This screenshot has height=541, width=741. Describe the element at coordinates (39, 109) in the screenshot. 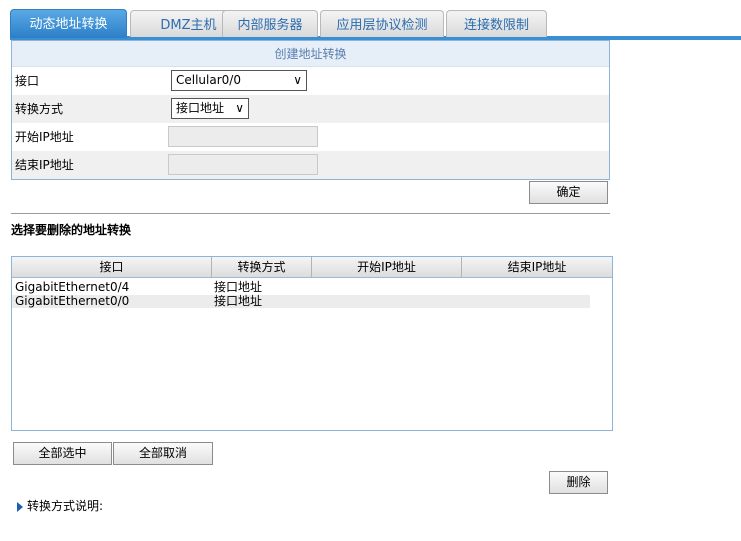

I see `mode-label: 转换方式` at that location.